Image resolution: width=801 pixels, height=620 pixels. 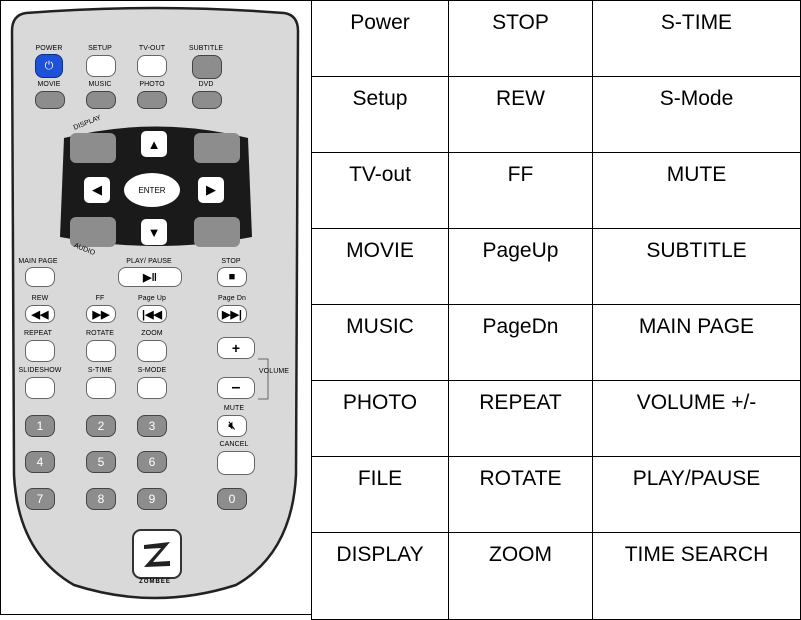 I want to click on zombee-logo-icon, so click(x=157, y=554).